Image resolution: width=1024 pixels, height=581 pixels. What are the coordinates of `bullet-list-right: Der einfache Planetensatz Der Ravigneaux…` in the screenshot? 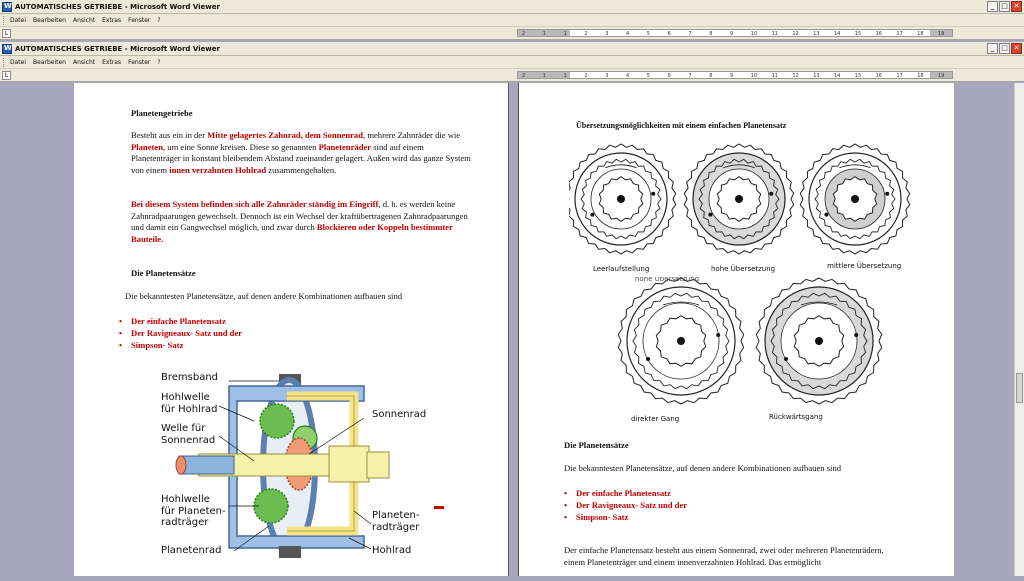 It's located at (625, 505).